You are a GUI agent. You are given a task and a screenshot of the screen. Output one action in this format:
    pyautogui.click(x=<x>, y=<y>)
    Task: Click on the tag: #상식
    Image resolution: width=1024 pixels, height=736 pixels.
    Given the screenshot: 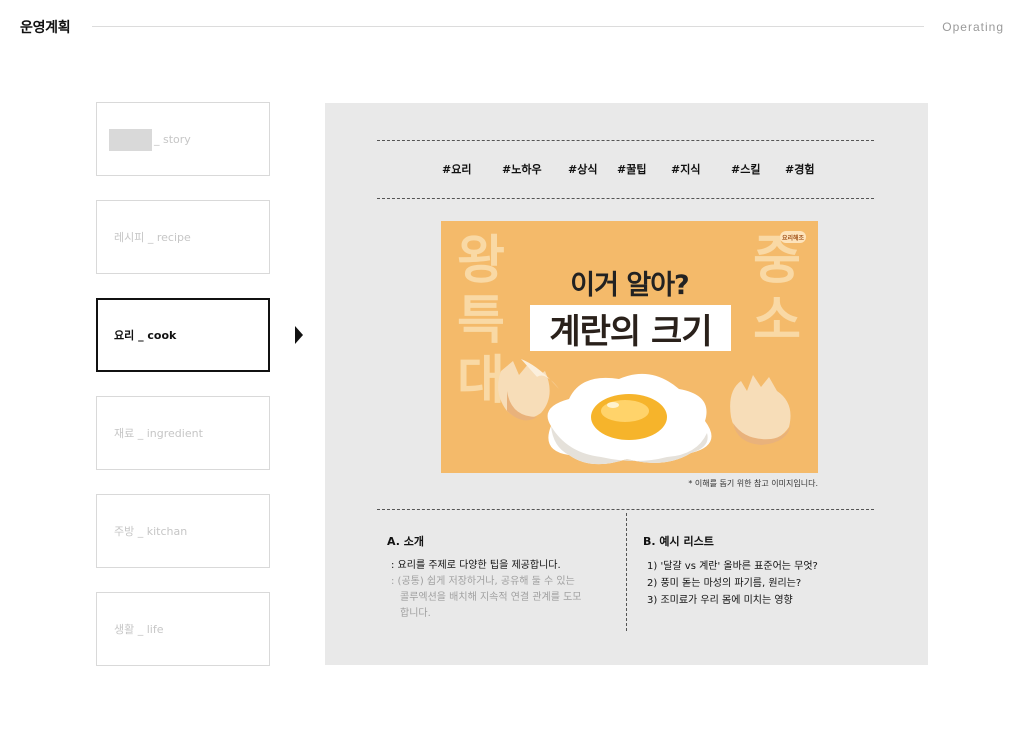 What is the action you would take?
    pyautogui.click(x=583, y=169)
    